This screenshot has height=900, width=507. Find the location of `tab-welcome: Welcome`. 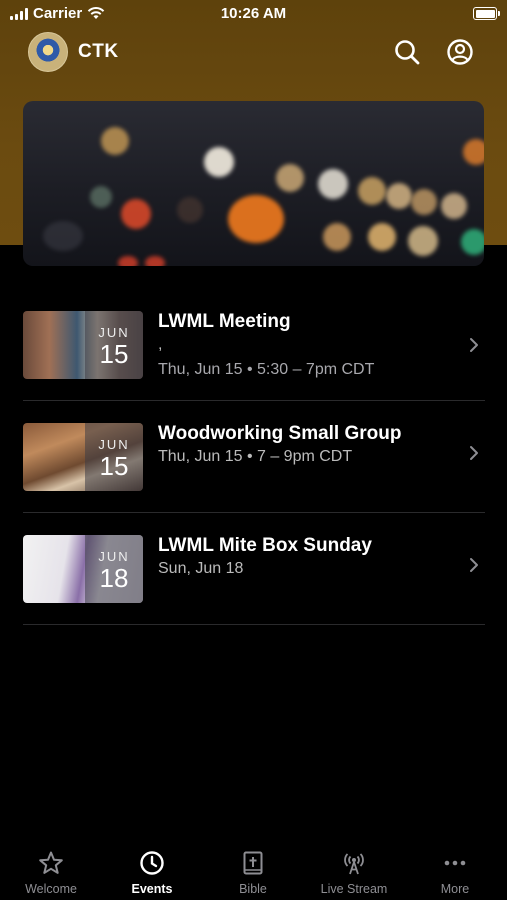

tab-welcome: Welcome is located at coordinates (51, 871).